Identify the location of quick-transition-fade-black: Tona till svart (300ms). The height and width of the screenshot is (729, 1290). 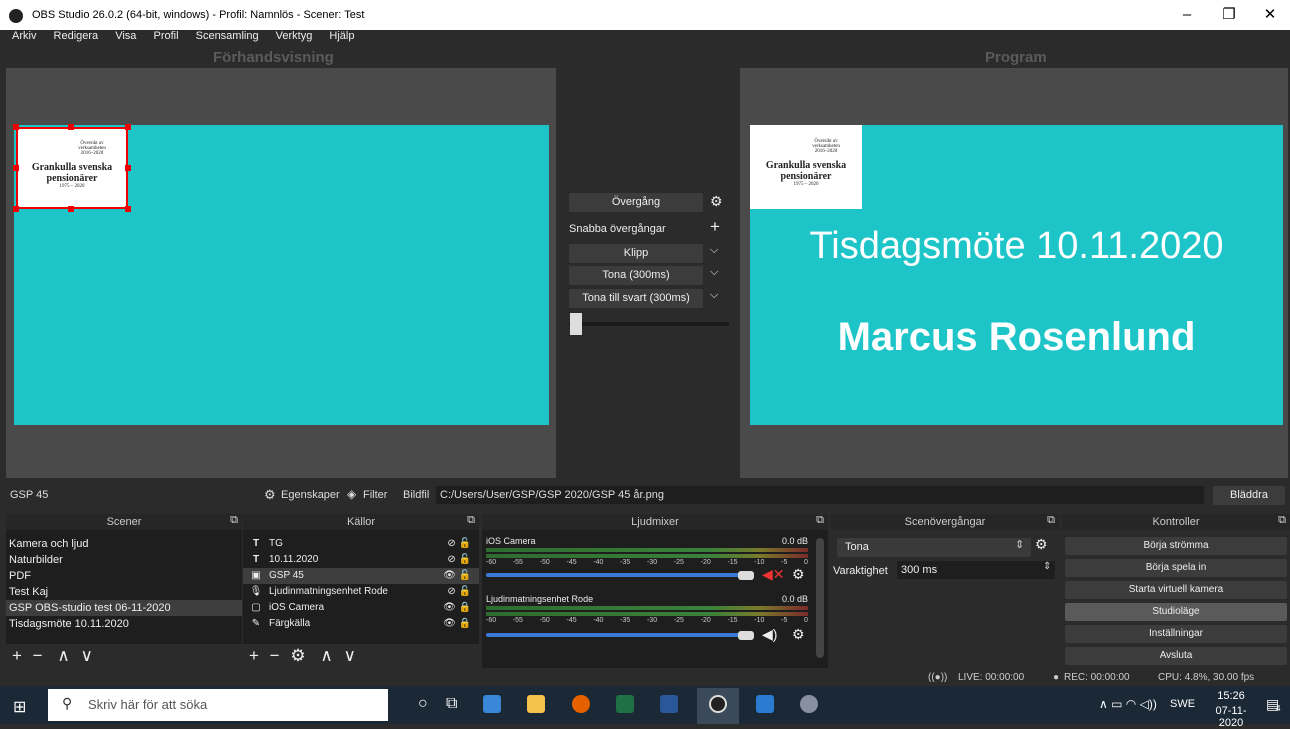
(636, 298).